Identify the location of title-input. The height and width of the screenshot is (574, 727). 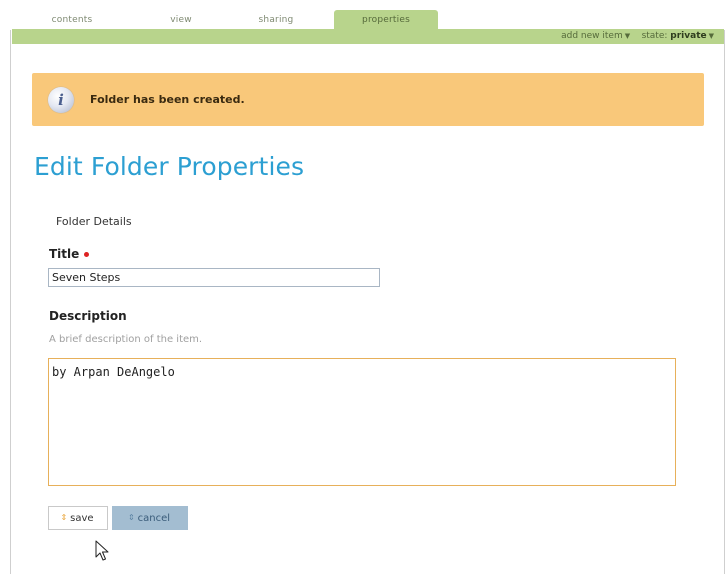
(214, 277).